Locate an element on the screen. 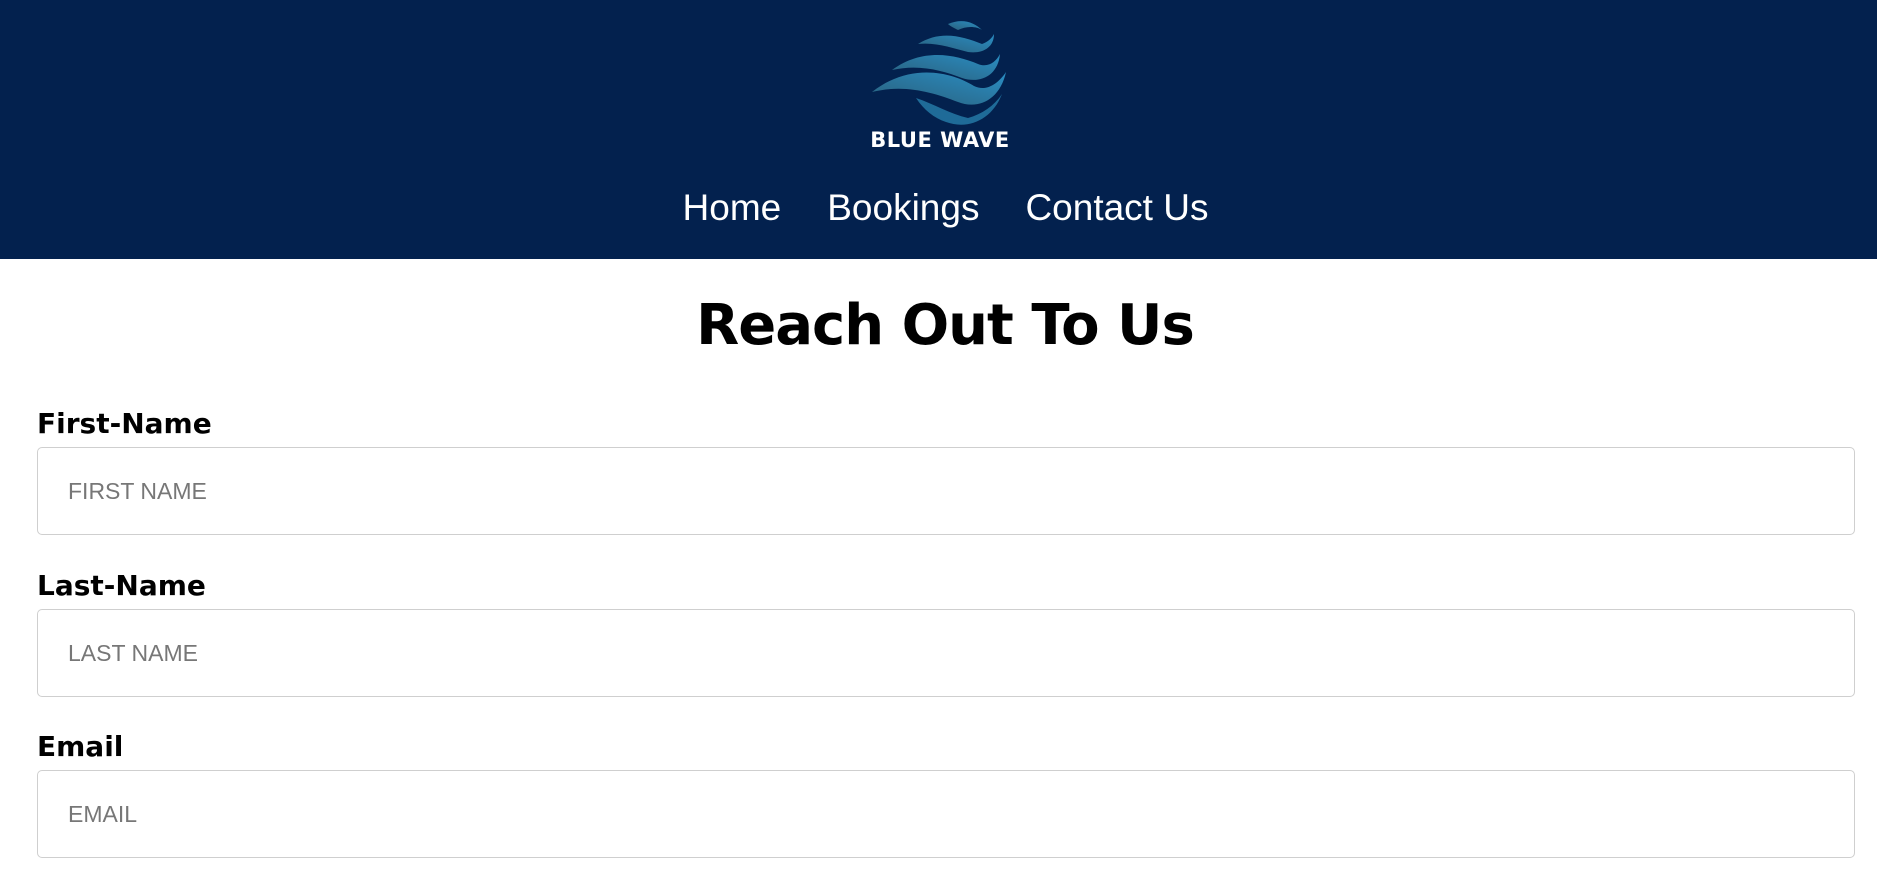 This screenshot has height=885, width=1877. brand-logo: BLUE WAVE is located at coordinates (940, 84).